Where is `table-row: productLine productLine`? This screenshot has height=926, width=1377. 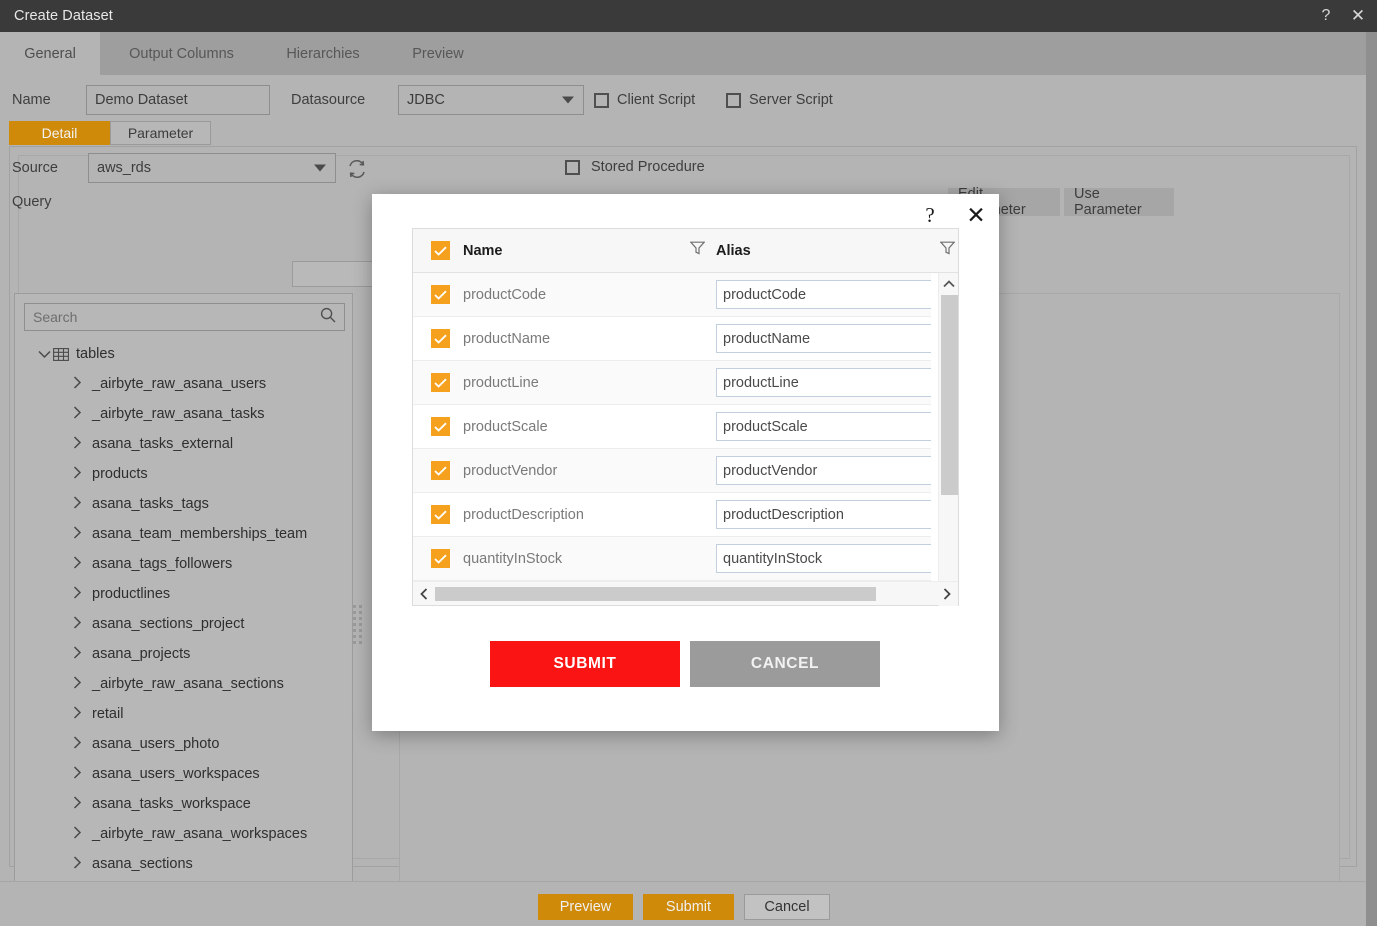 table-row: productLine productLine is located at coordinates (672, 383).